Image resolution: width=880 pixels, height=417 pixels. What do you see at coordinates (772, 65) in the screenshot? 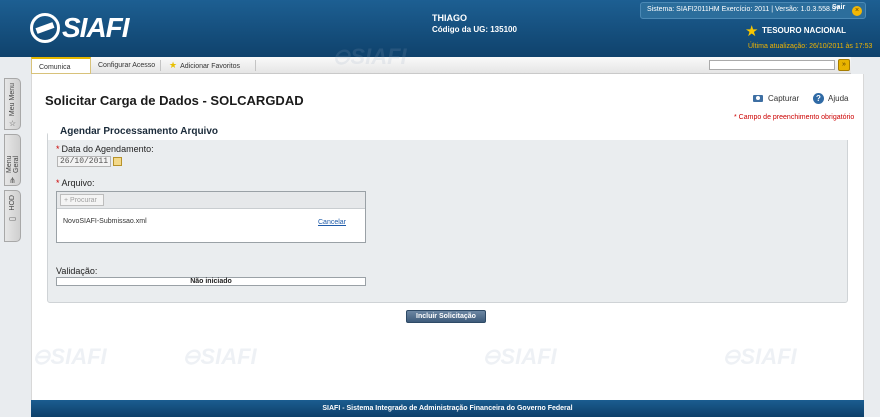
I see `search-input` at bounding box center [772, 65].